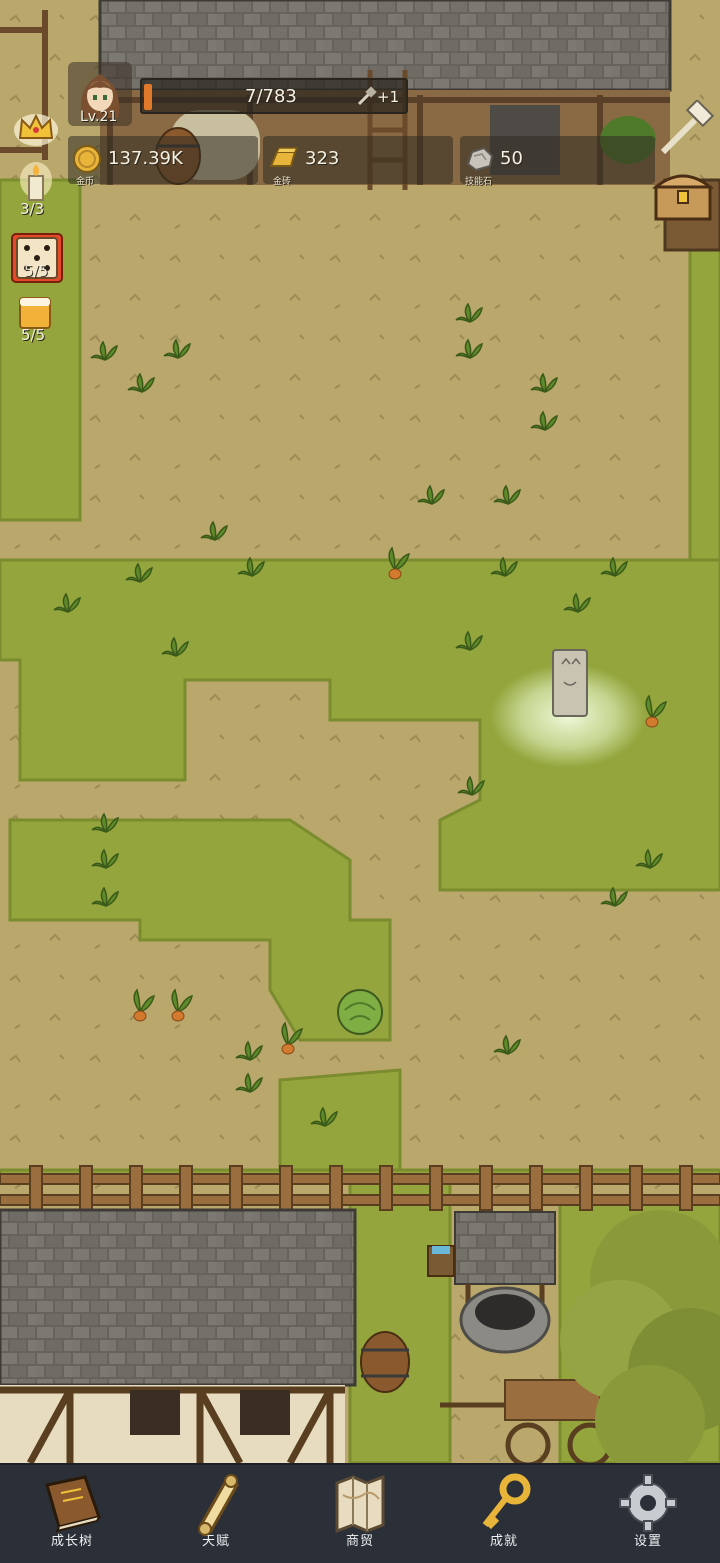 The width and height of the screenshot is (720, 1563). I want to click on candle-counter: 3/3, so click(36, 190).